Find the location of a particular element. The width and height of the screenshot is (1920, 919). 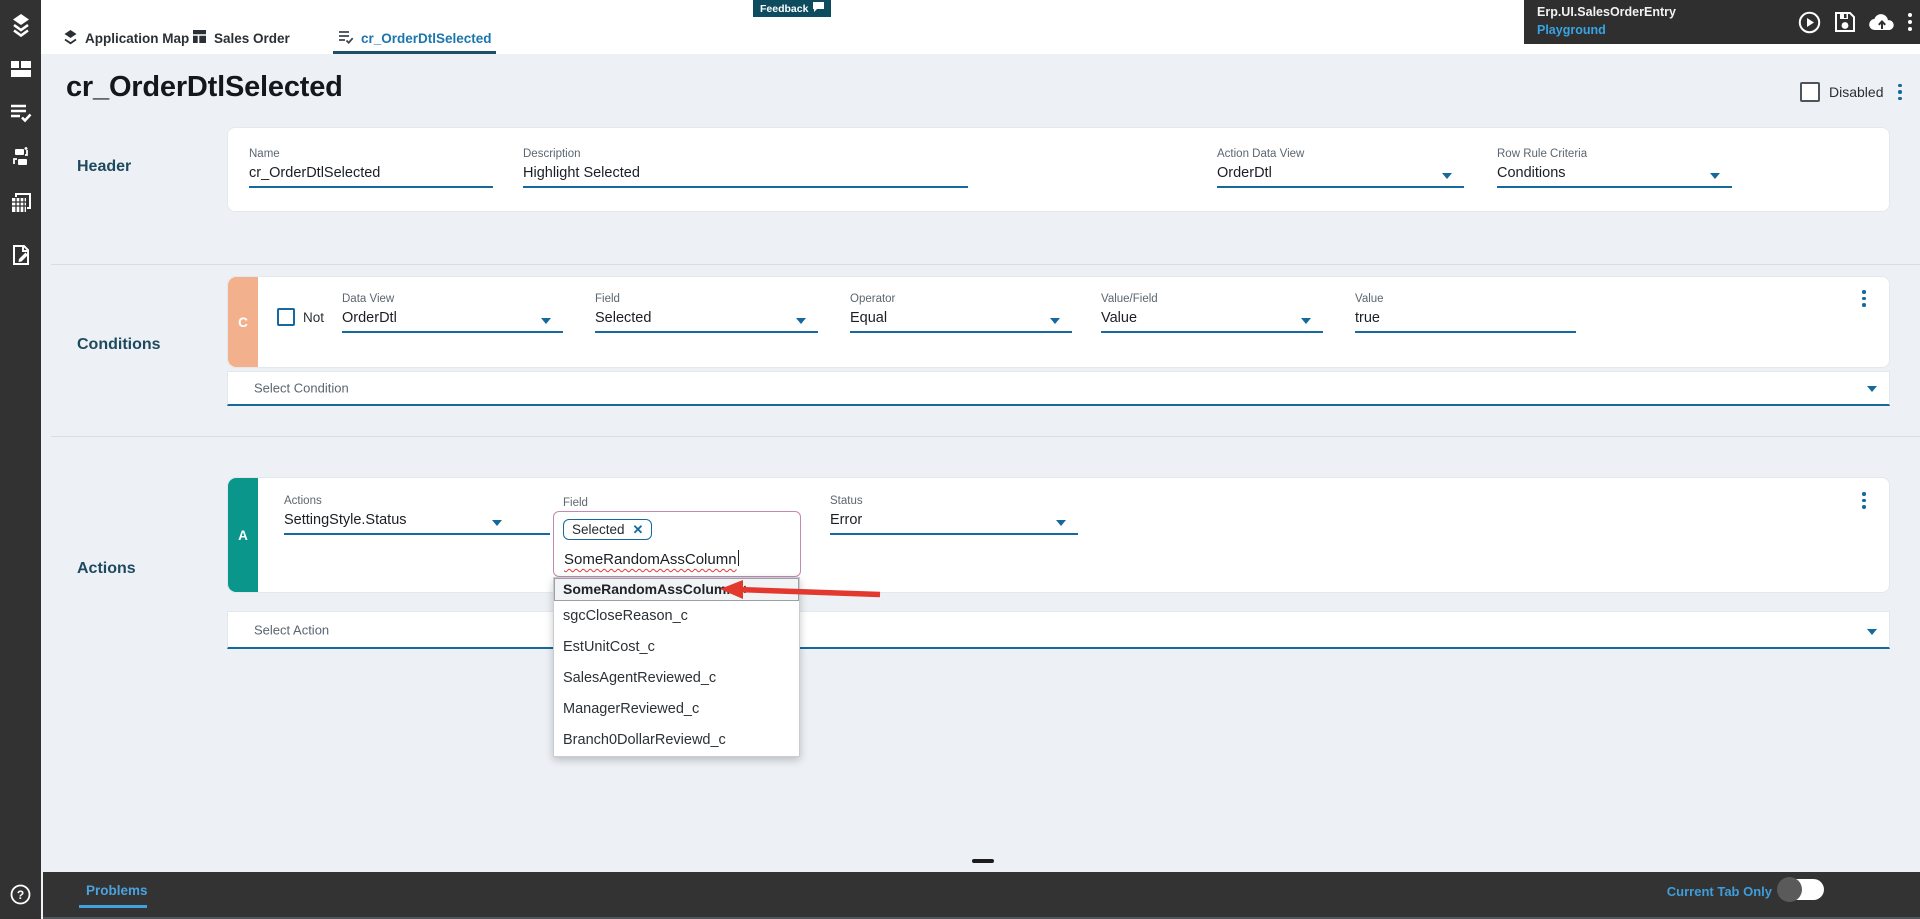

disabled-control: Disabled is located at coordinates (1851, 92).